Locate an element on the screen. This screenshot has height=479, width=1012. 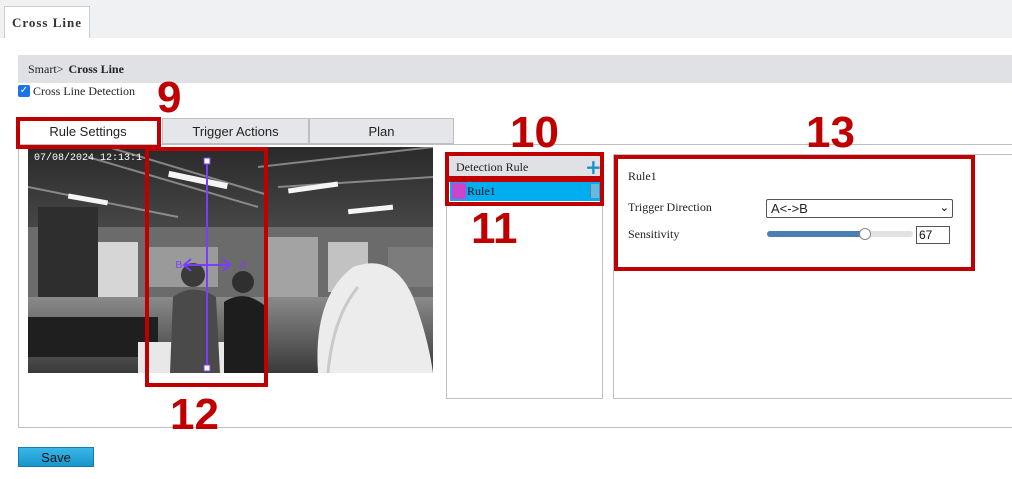
annotation-number-10: 10 is located at coordinates (534, 132).